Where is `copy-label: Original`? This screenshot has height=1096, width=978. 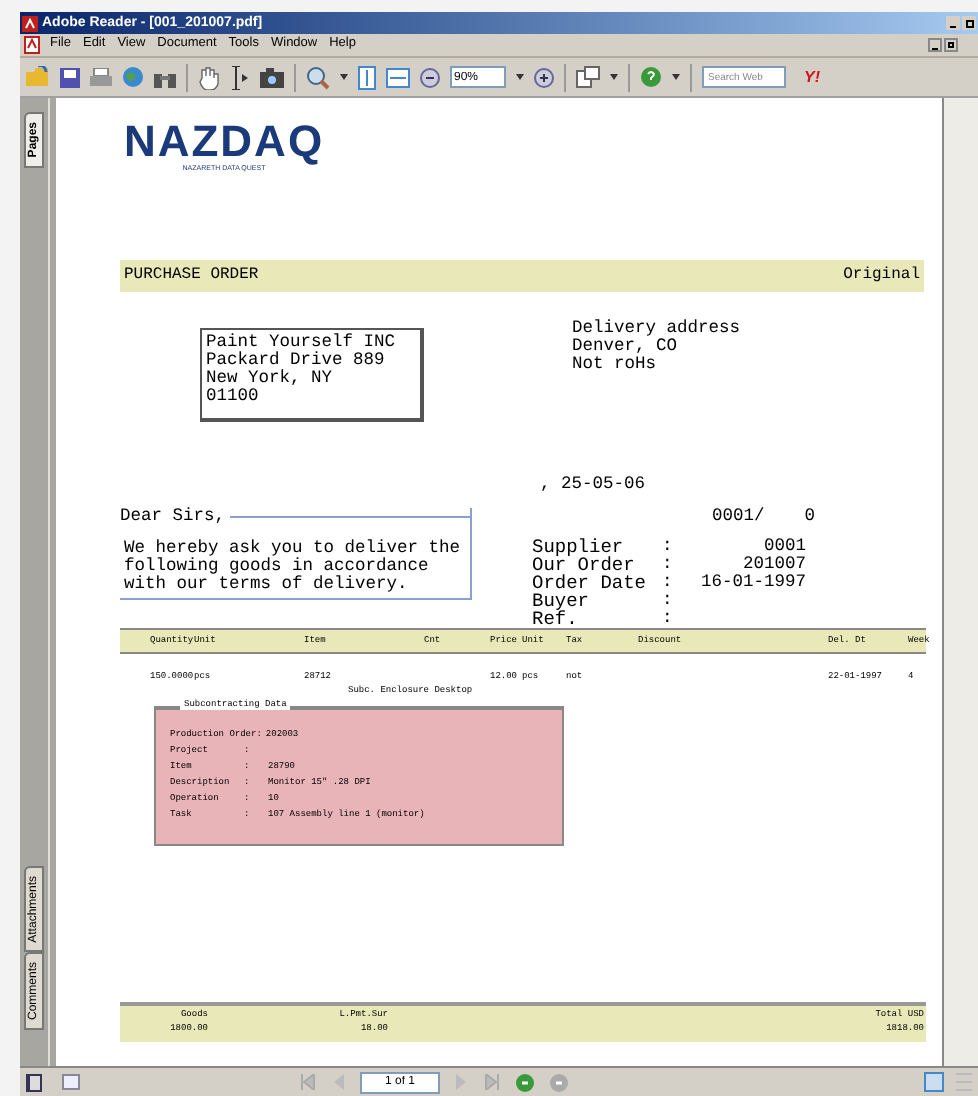 copy-label: Original is located at coordinates (881, 276).